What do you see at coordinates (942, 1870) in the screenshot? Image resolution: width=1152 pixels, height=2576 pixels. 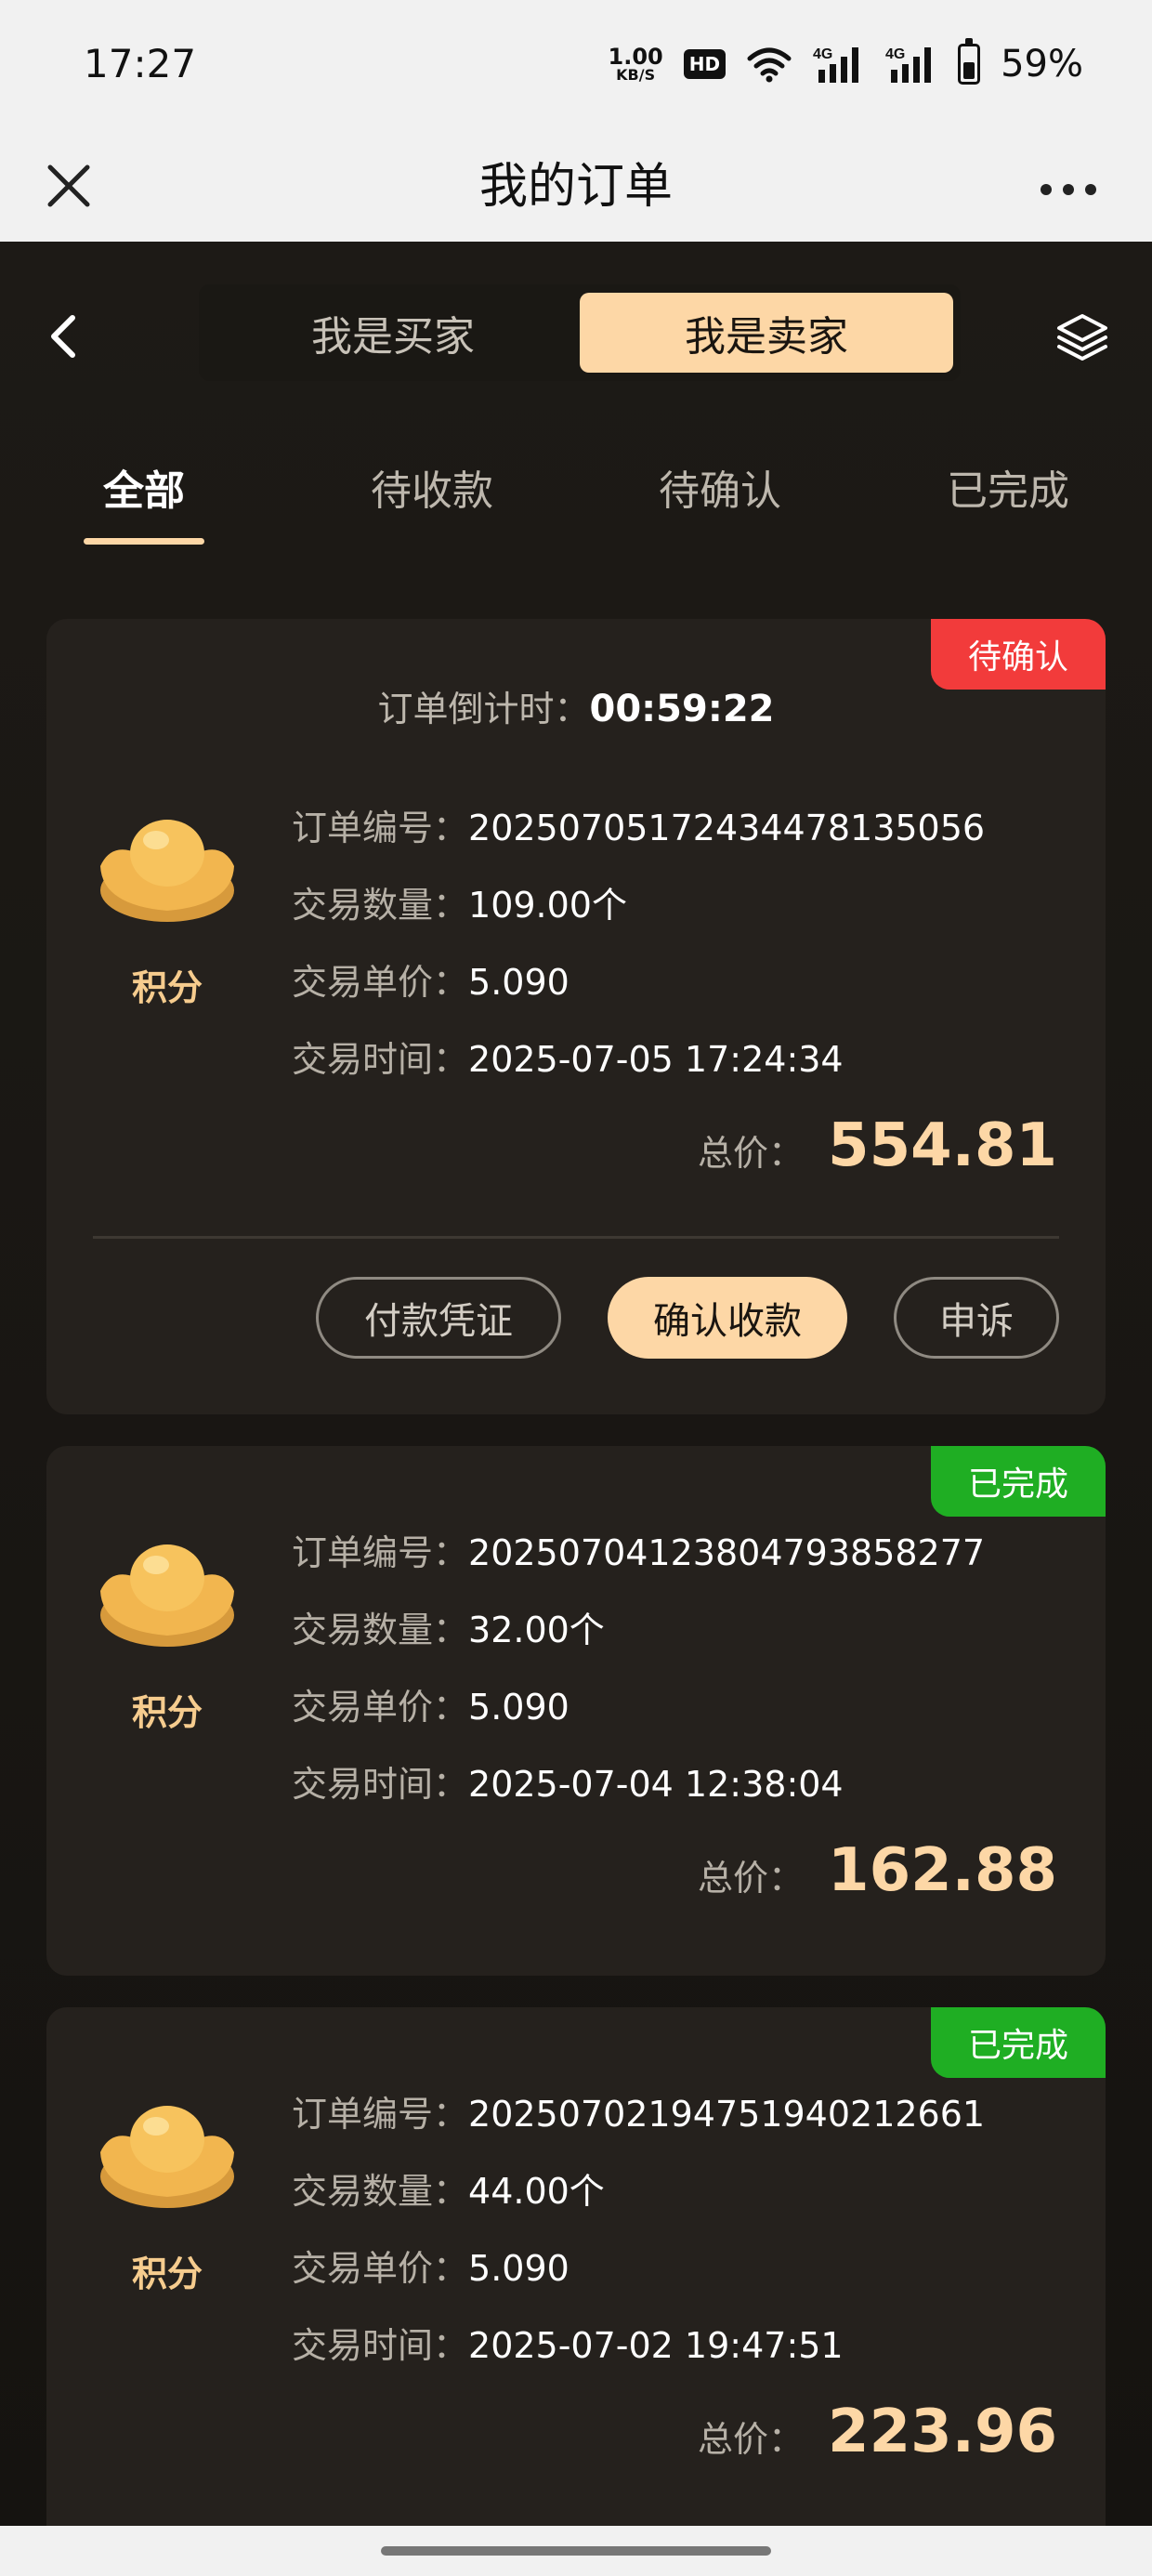 I see `total-value: 162.88` at bounding box center [942, 1870].